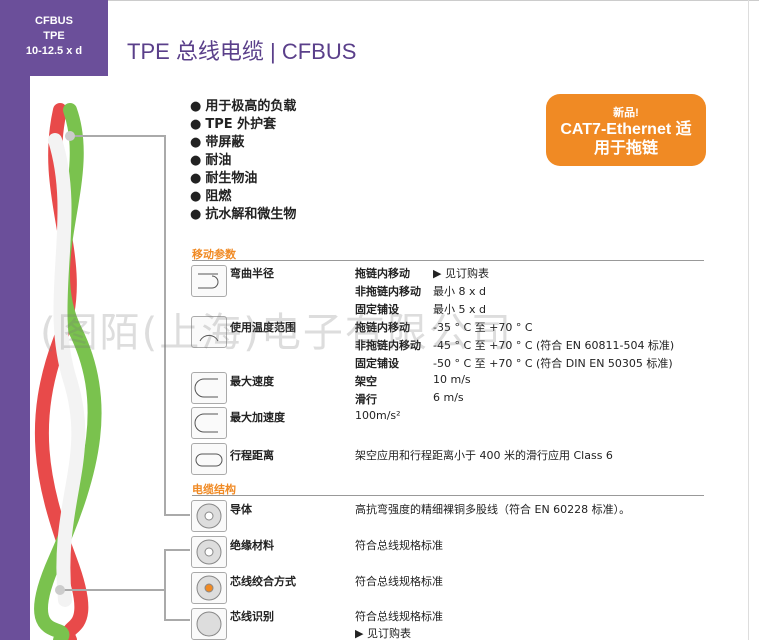 The image size is (759, 643). Describe the element at coordinates (243, 107) in the screenshot. I see `feature-item: 用于极高的负载` at that location.